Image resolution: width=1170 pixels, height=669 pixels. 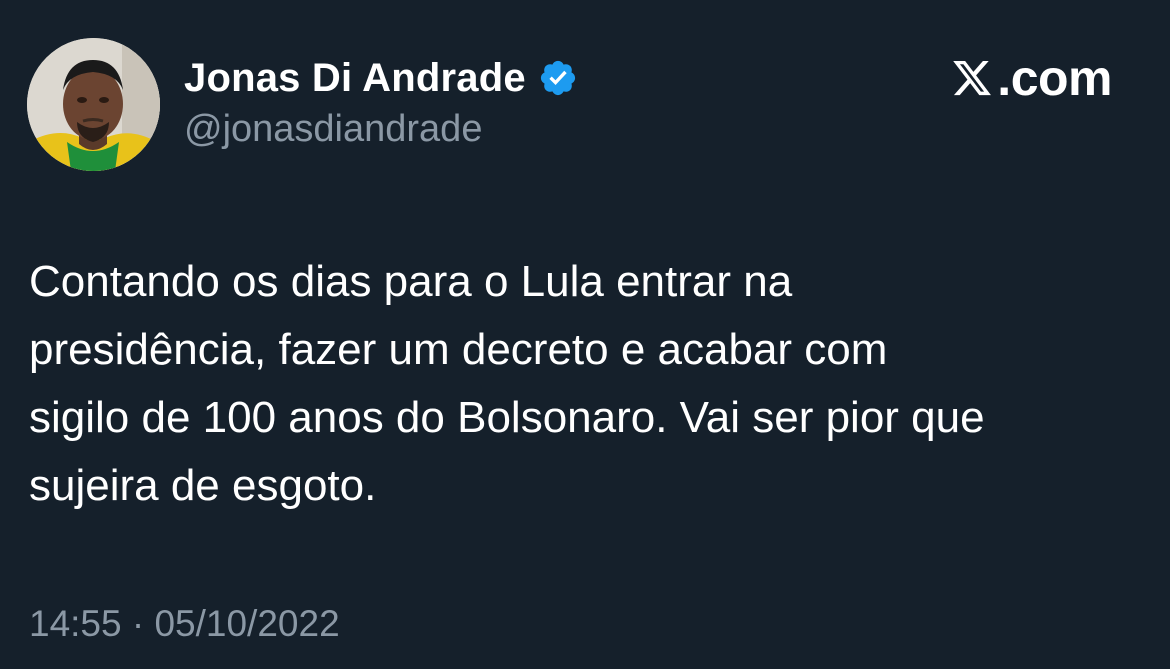 I want to click on brand-watermark: .com, so click(x=1031, y=78).